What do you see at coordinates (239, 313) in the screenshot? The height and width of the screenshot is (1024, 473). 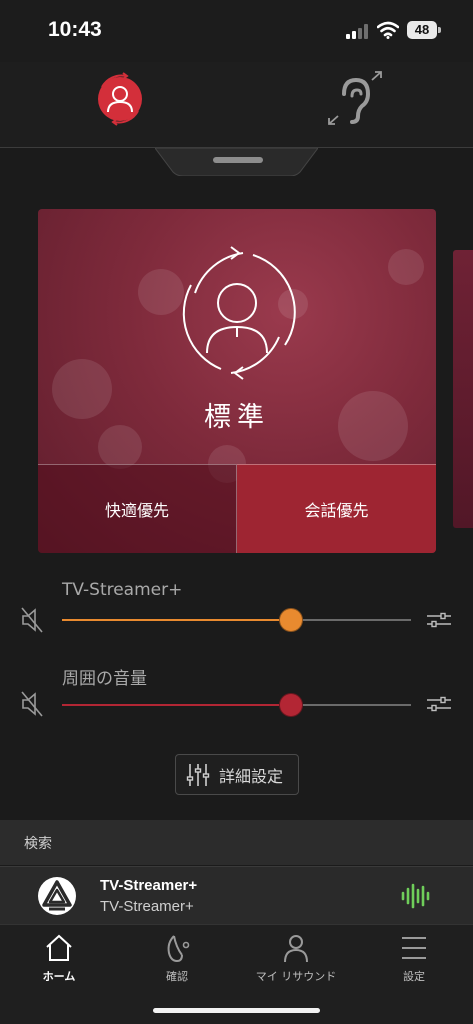 I see `user-cycle-icon` at bounding box center [239, 313].